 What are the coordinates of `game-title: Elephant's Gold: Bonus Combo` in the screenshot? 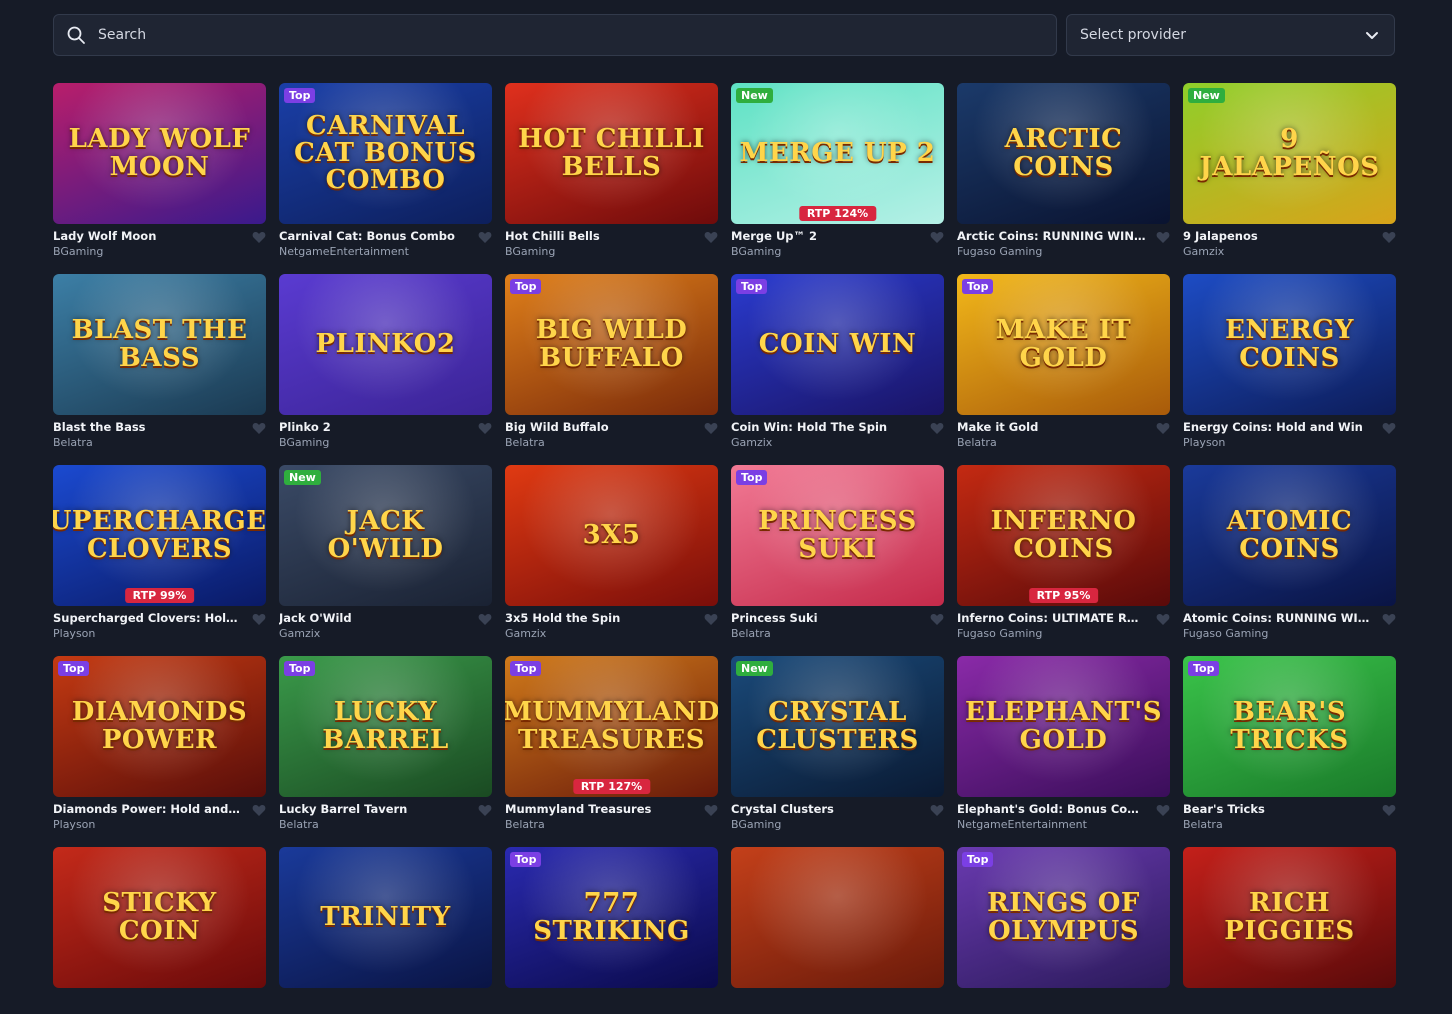 It's located at (1052, 809).